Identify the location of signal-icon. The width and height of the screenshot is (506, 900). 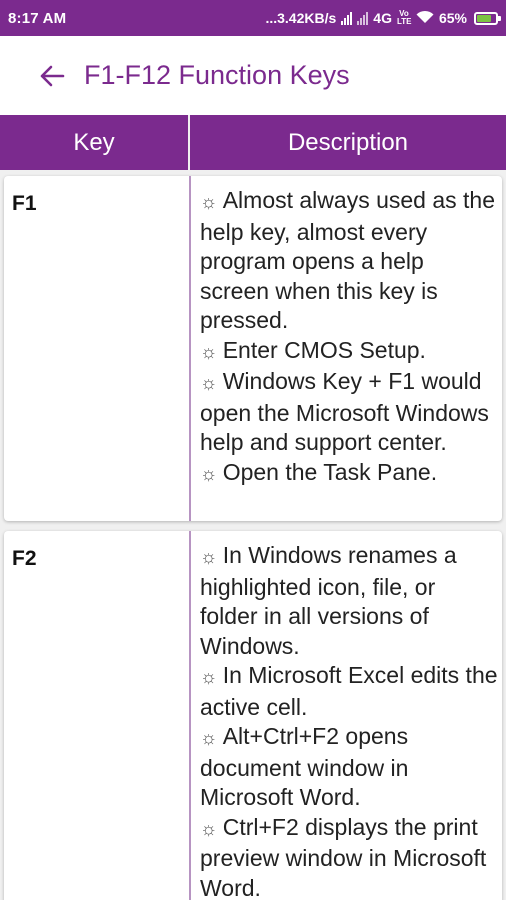
(347, 18).